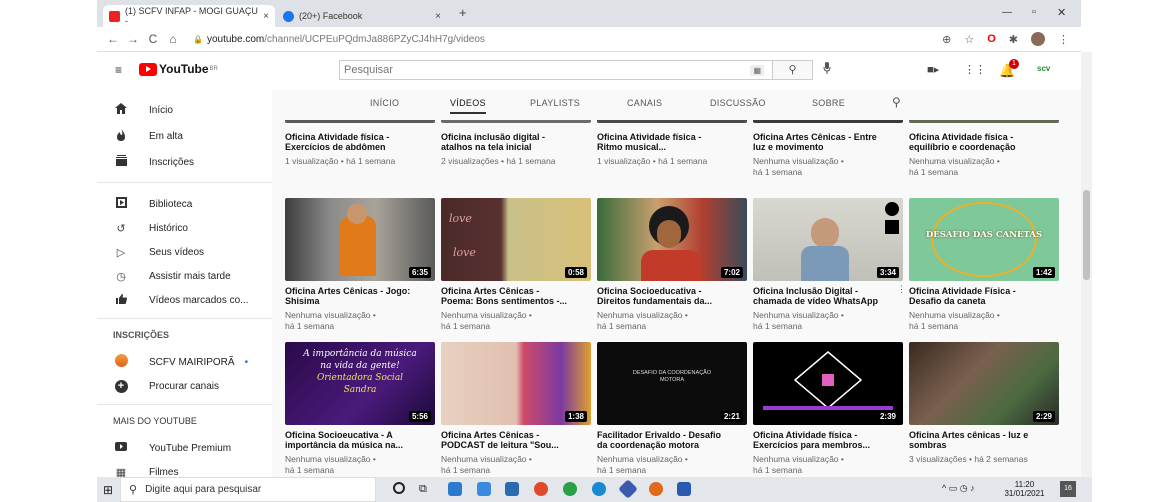 The width and height of the screenshot is (1172, 502). What do you see at coordinates (901, 289) in the screenshot?
I see `more-actions-icon: ⋮` at bounding box center [901, 289].